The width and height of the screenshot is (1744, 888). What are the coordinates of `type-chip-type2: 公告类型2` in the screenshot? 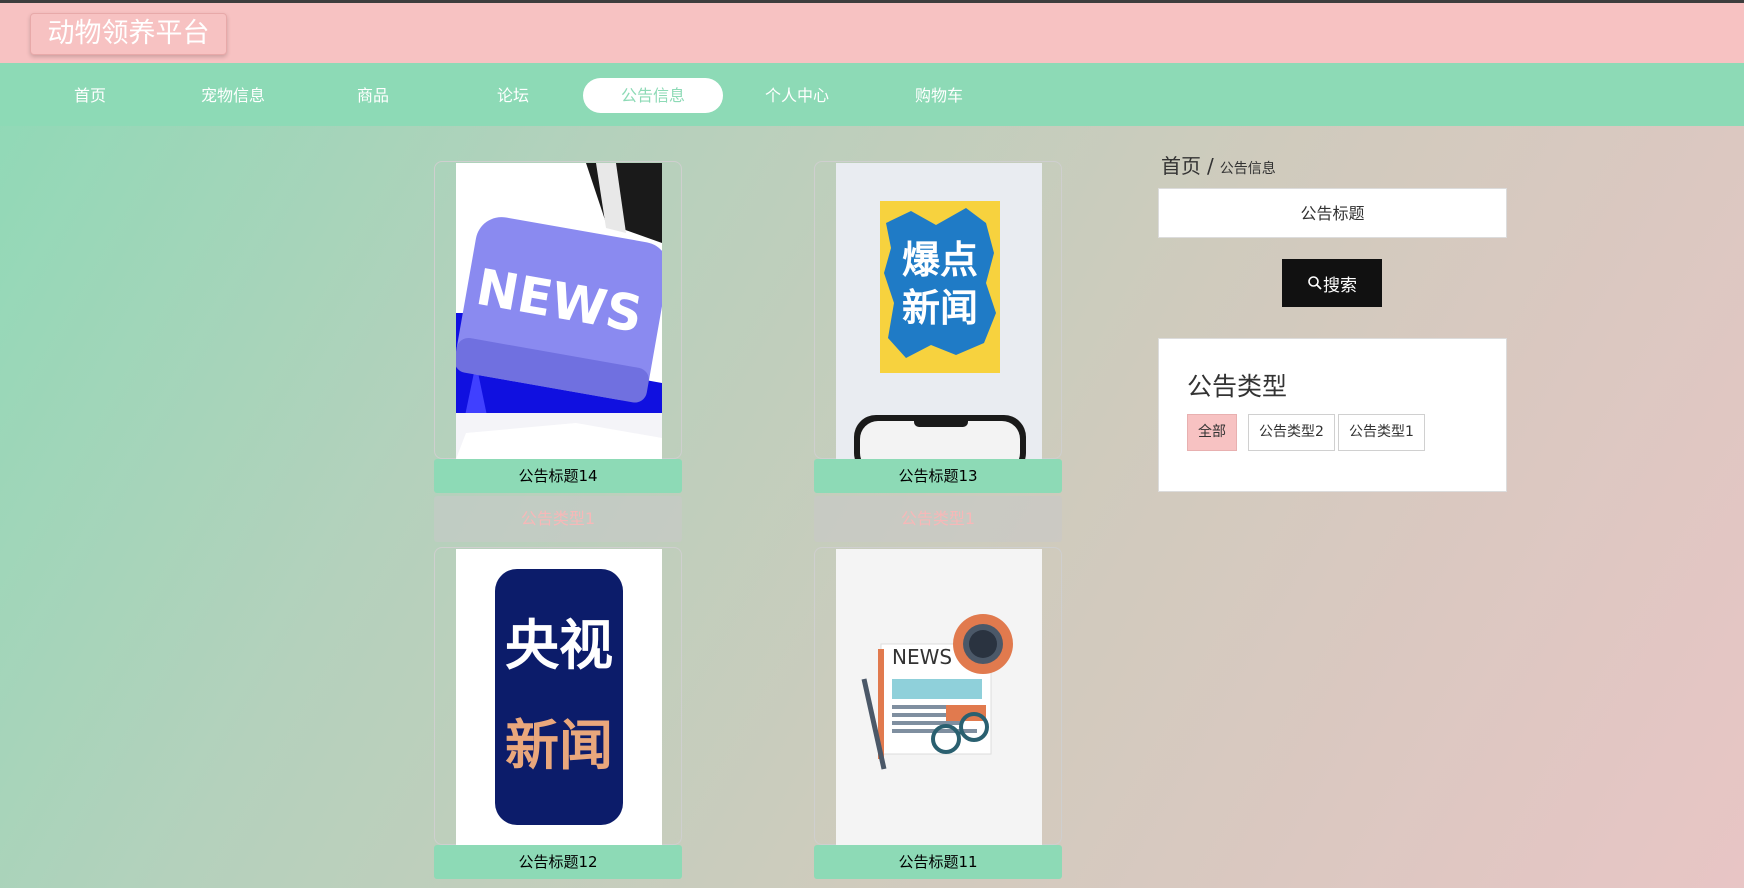 It's located at (1291, 432).